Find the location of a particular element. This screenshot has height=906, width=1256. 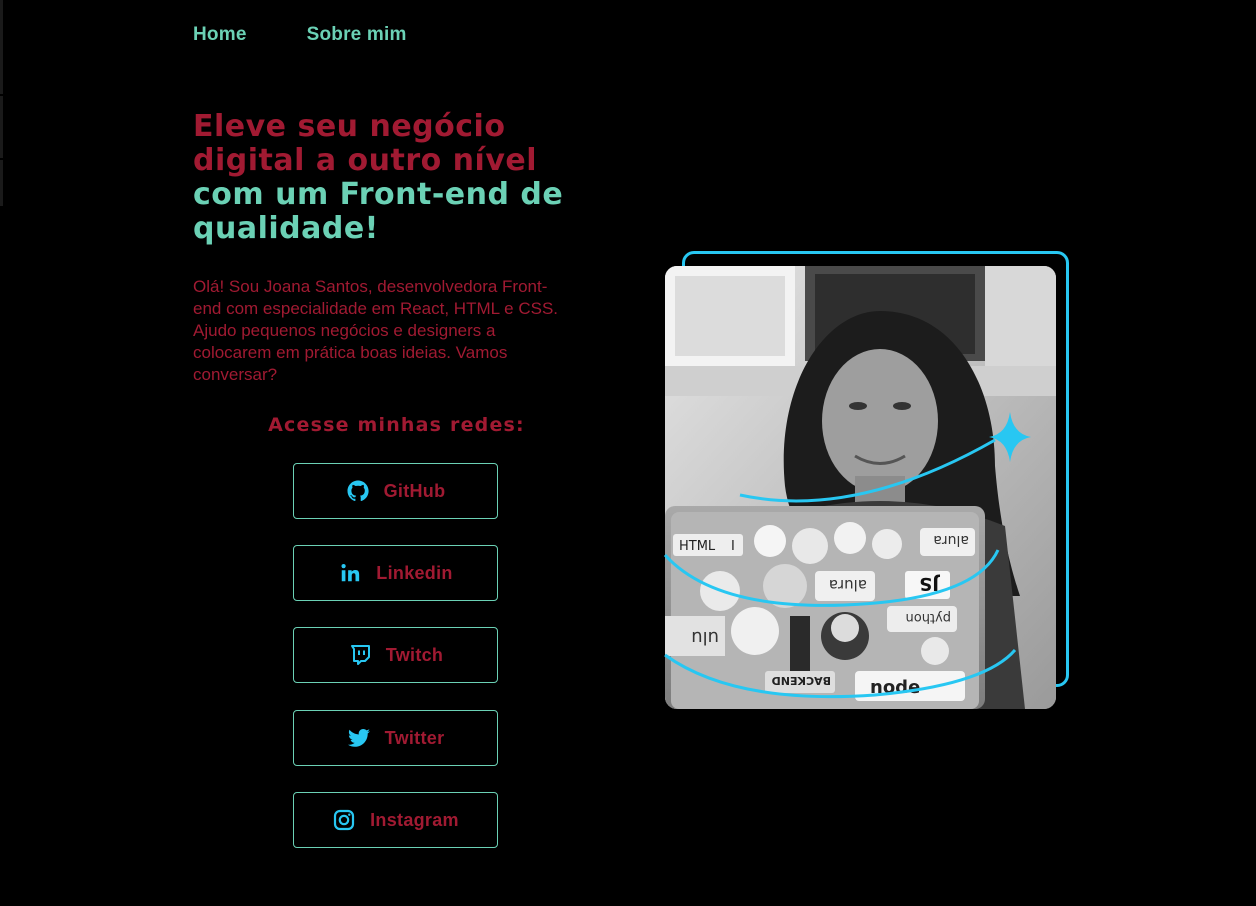

twitch-icon is located at coordinates (360, 655).